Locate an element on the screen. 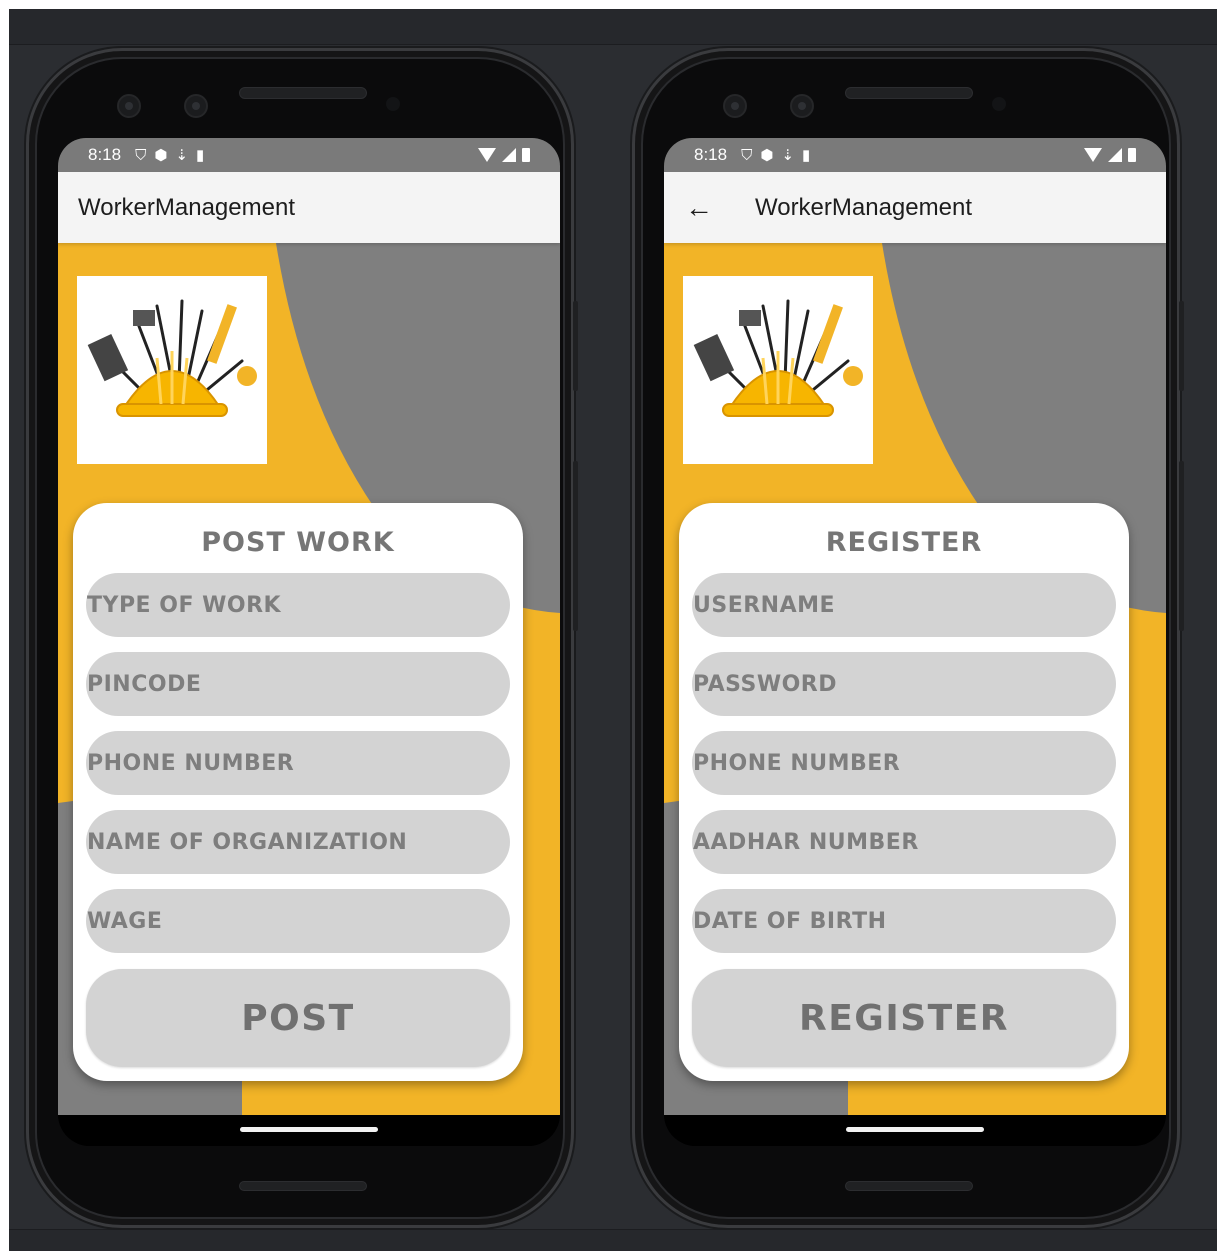  app-bar: ← WorkerManagement is located at coordinates (915, 207).